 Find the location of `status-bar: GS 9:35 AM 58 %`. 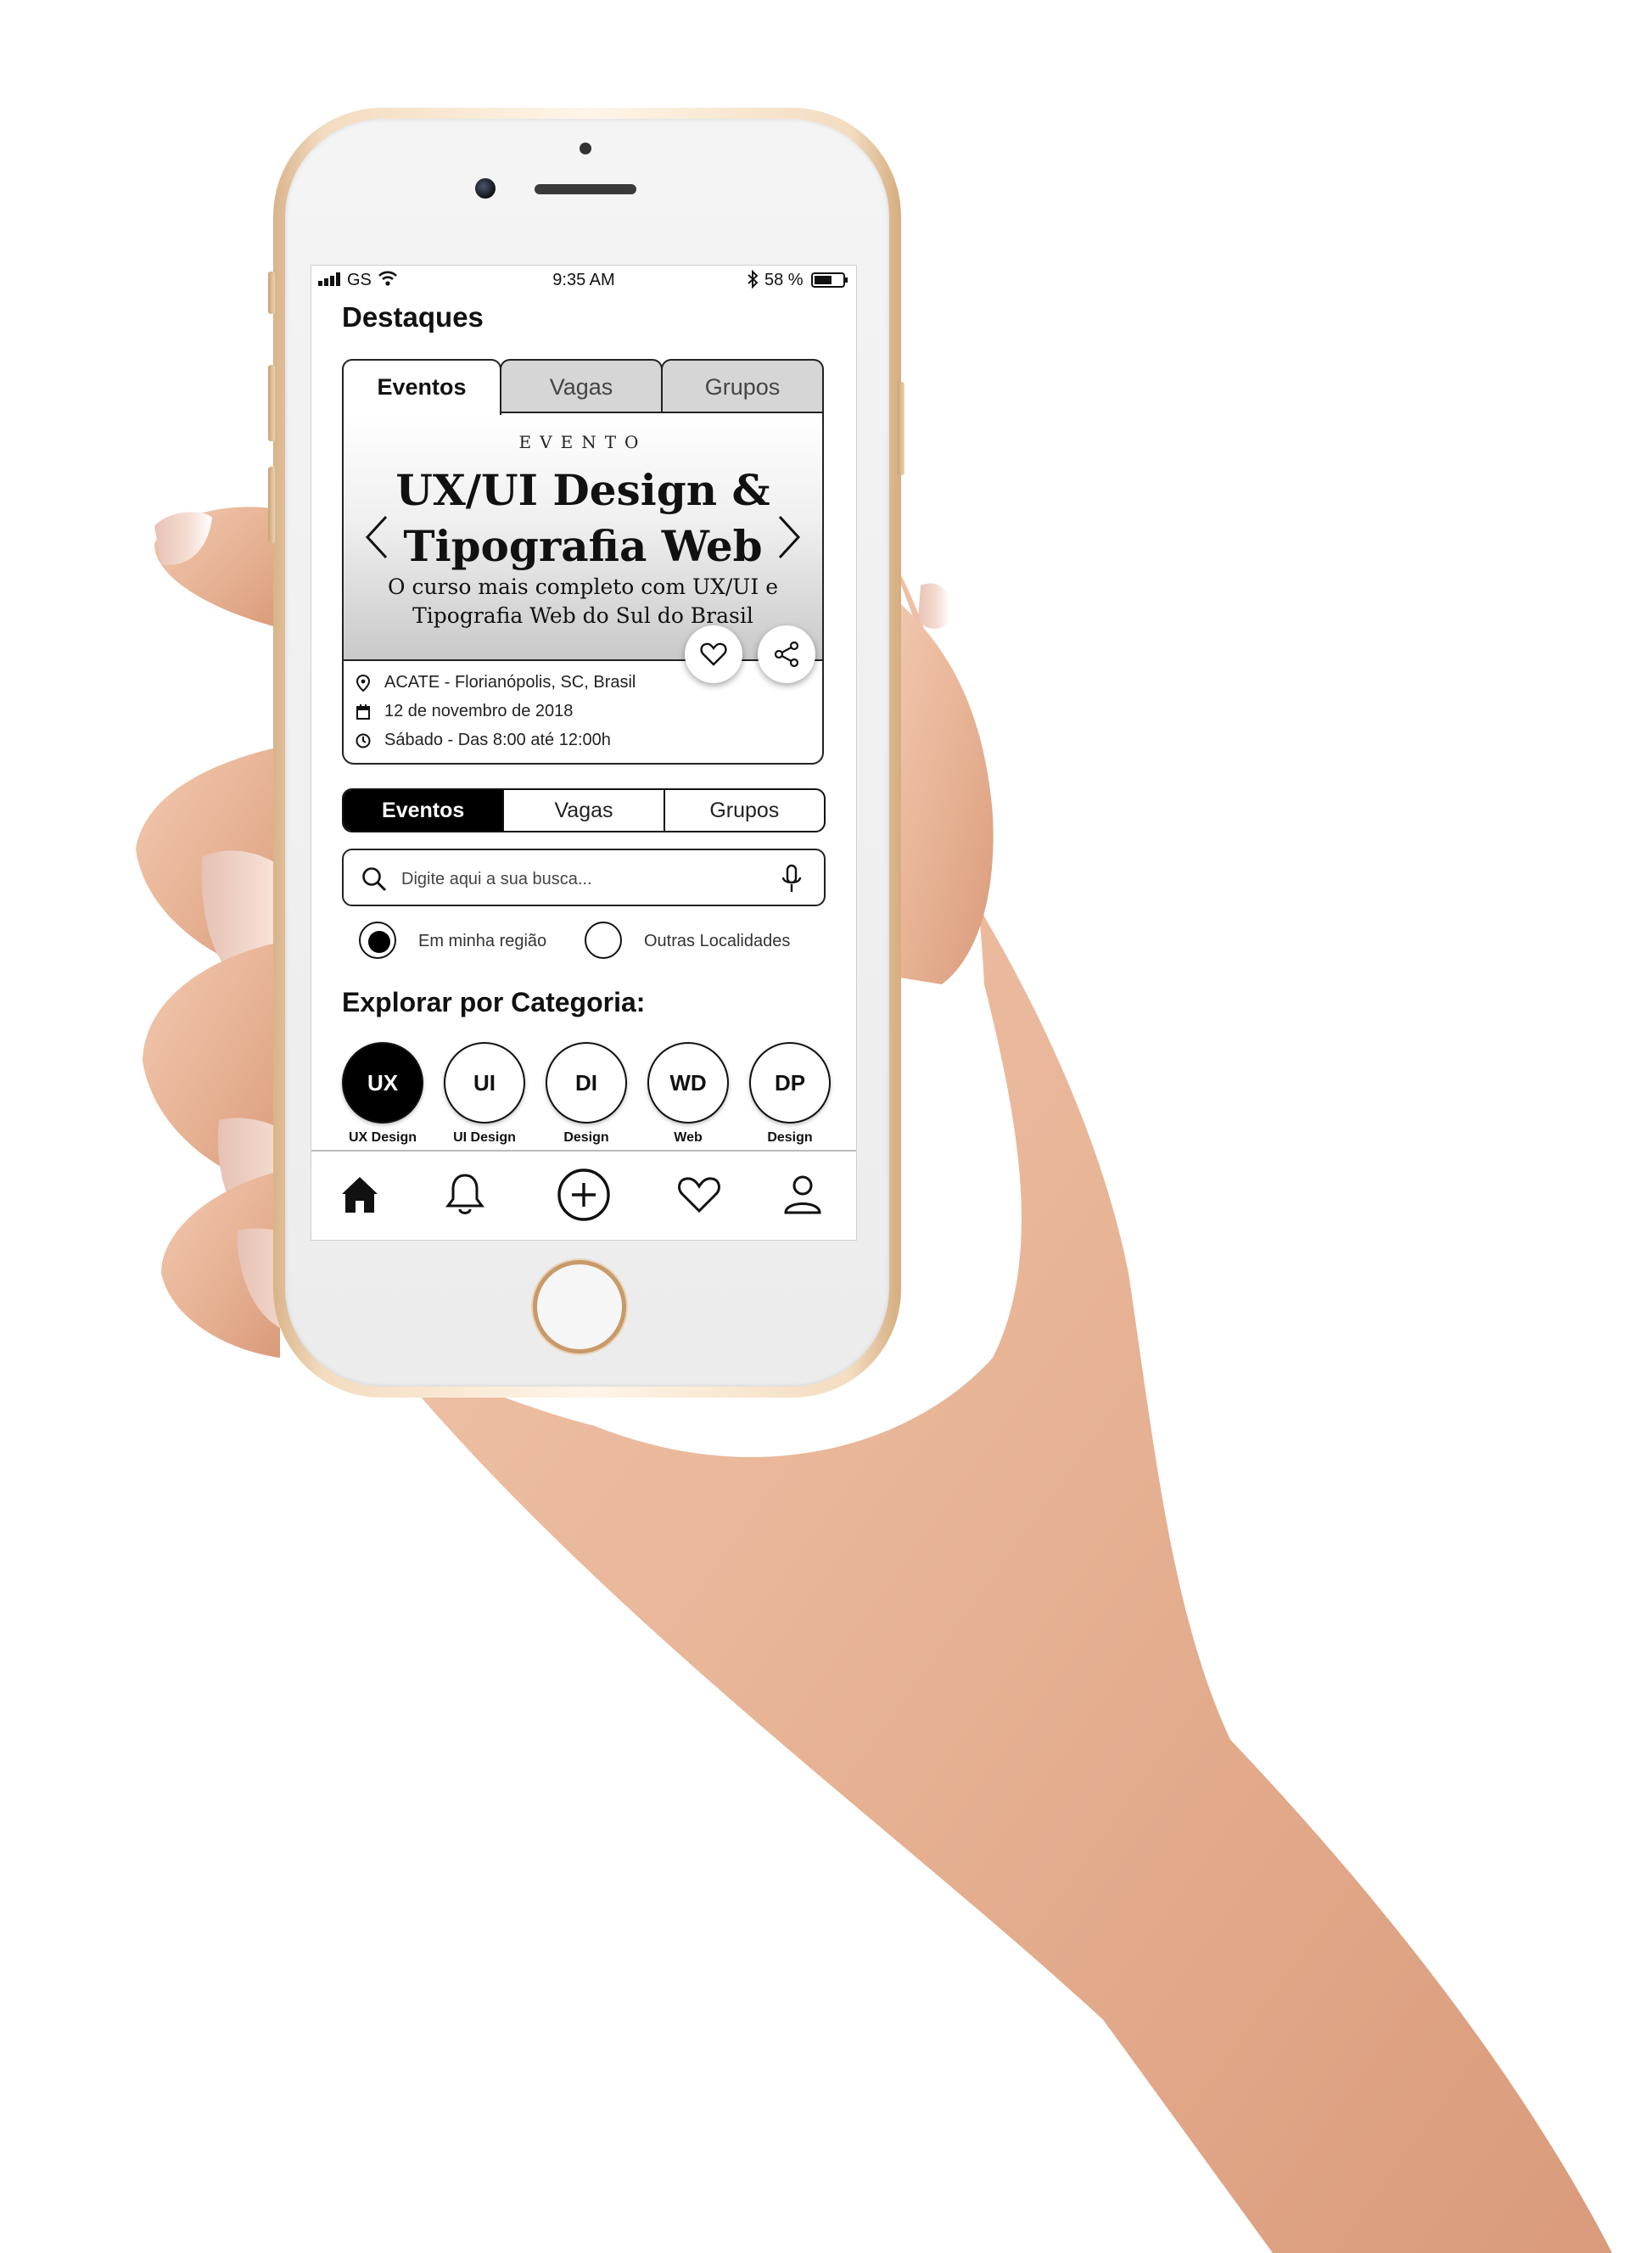

status-bar: GS 9:35 AM 58 % is located at coordinates (583, 280).